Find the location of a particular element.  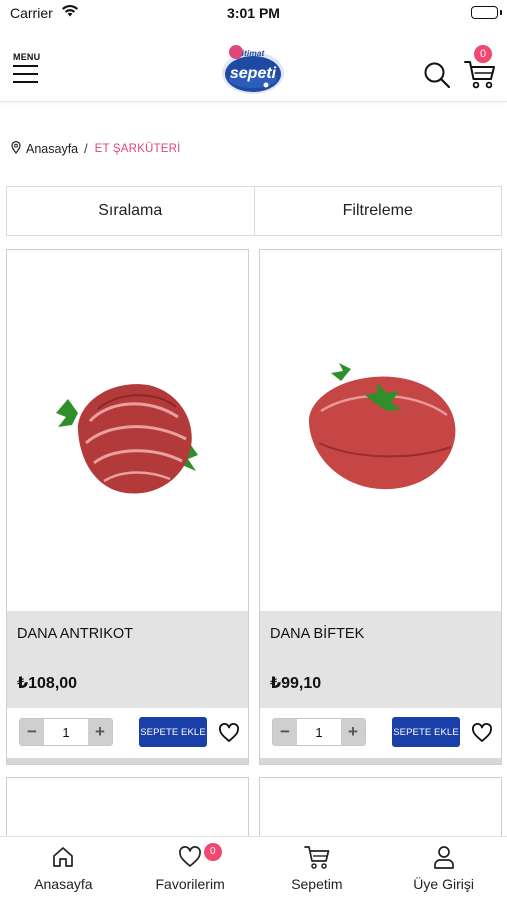

battery-icon is located at coordinates (484, 12).